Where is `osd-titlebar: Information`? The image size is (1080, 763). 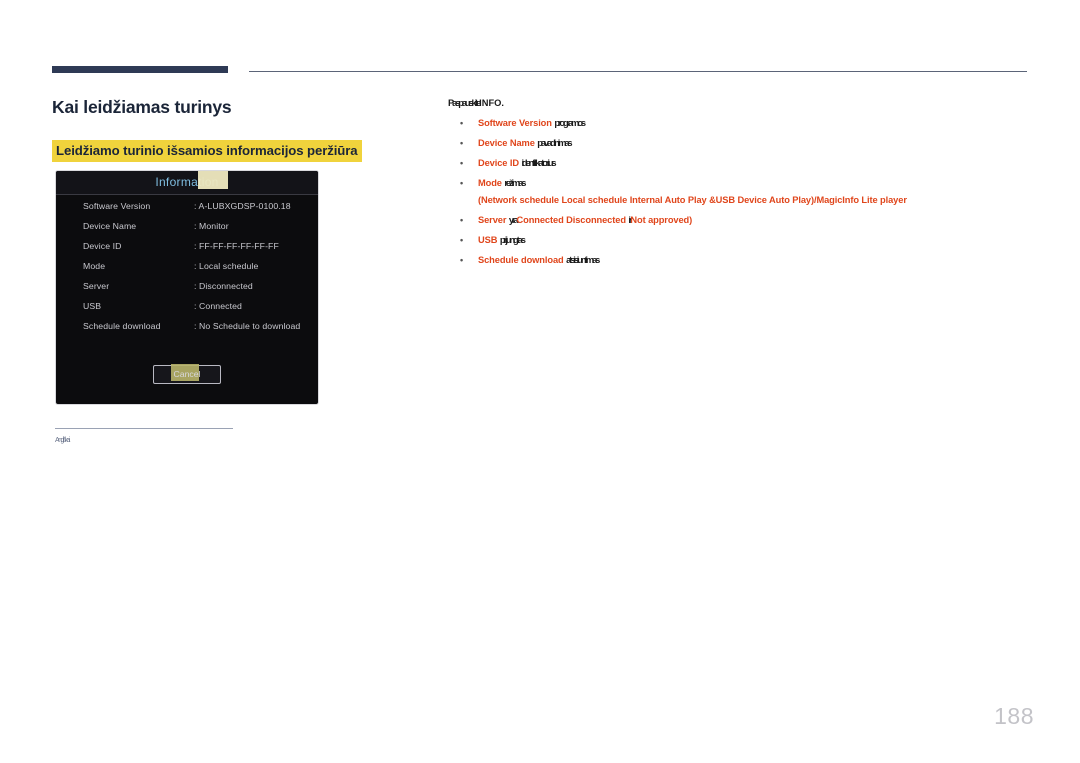 osd-titlebar: Information is located at coordinates (187, 183).